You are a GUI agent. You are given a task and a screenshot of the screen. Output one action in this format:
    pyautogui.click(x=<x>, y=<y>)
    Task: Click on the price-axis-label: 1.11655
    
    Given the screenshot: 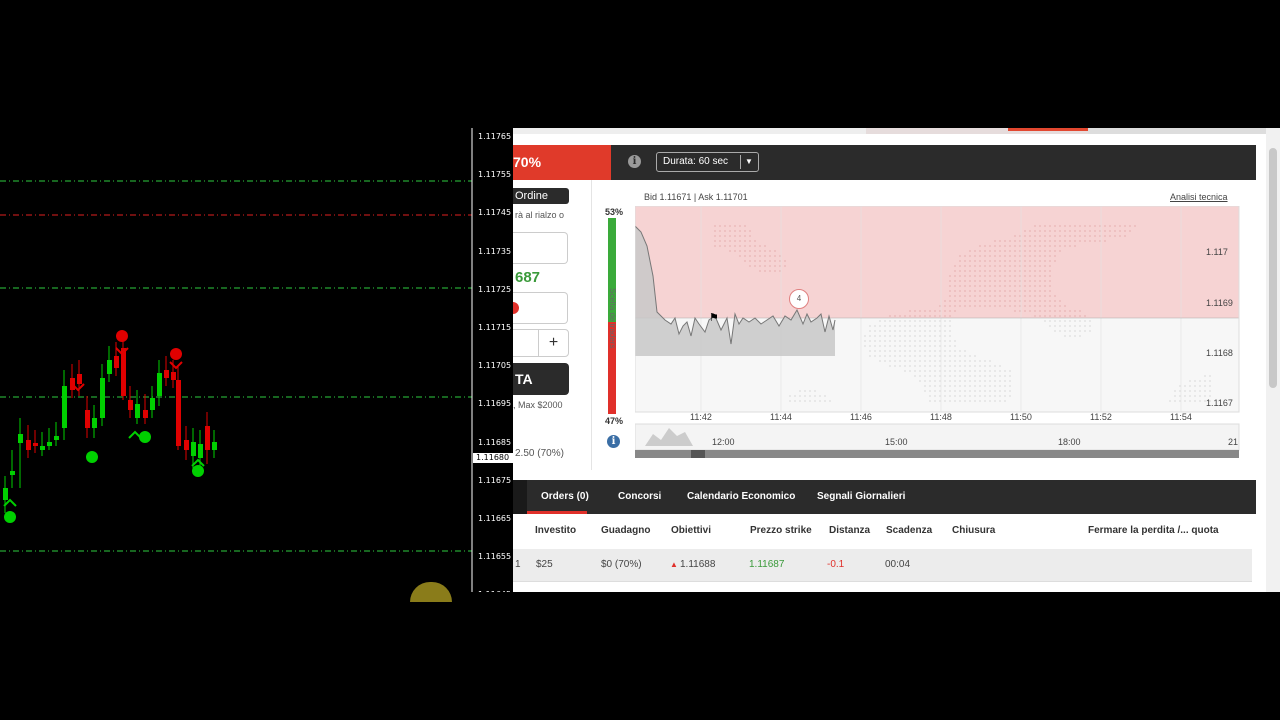 What is the action you would take?
    pyautogui.click(x=495, y=557)
    